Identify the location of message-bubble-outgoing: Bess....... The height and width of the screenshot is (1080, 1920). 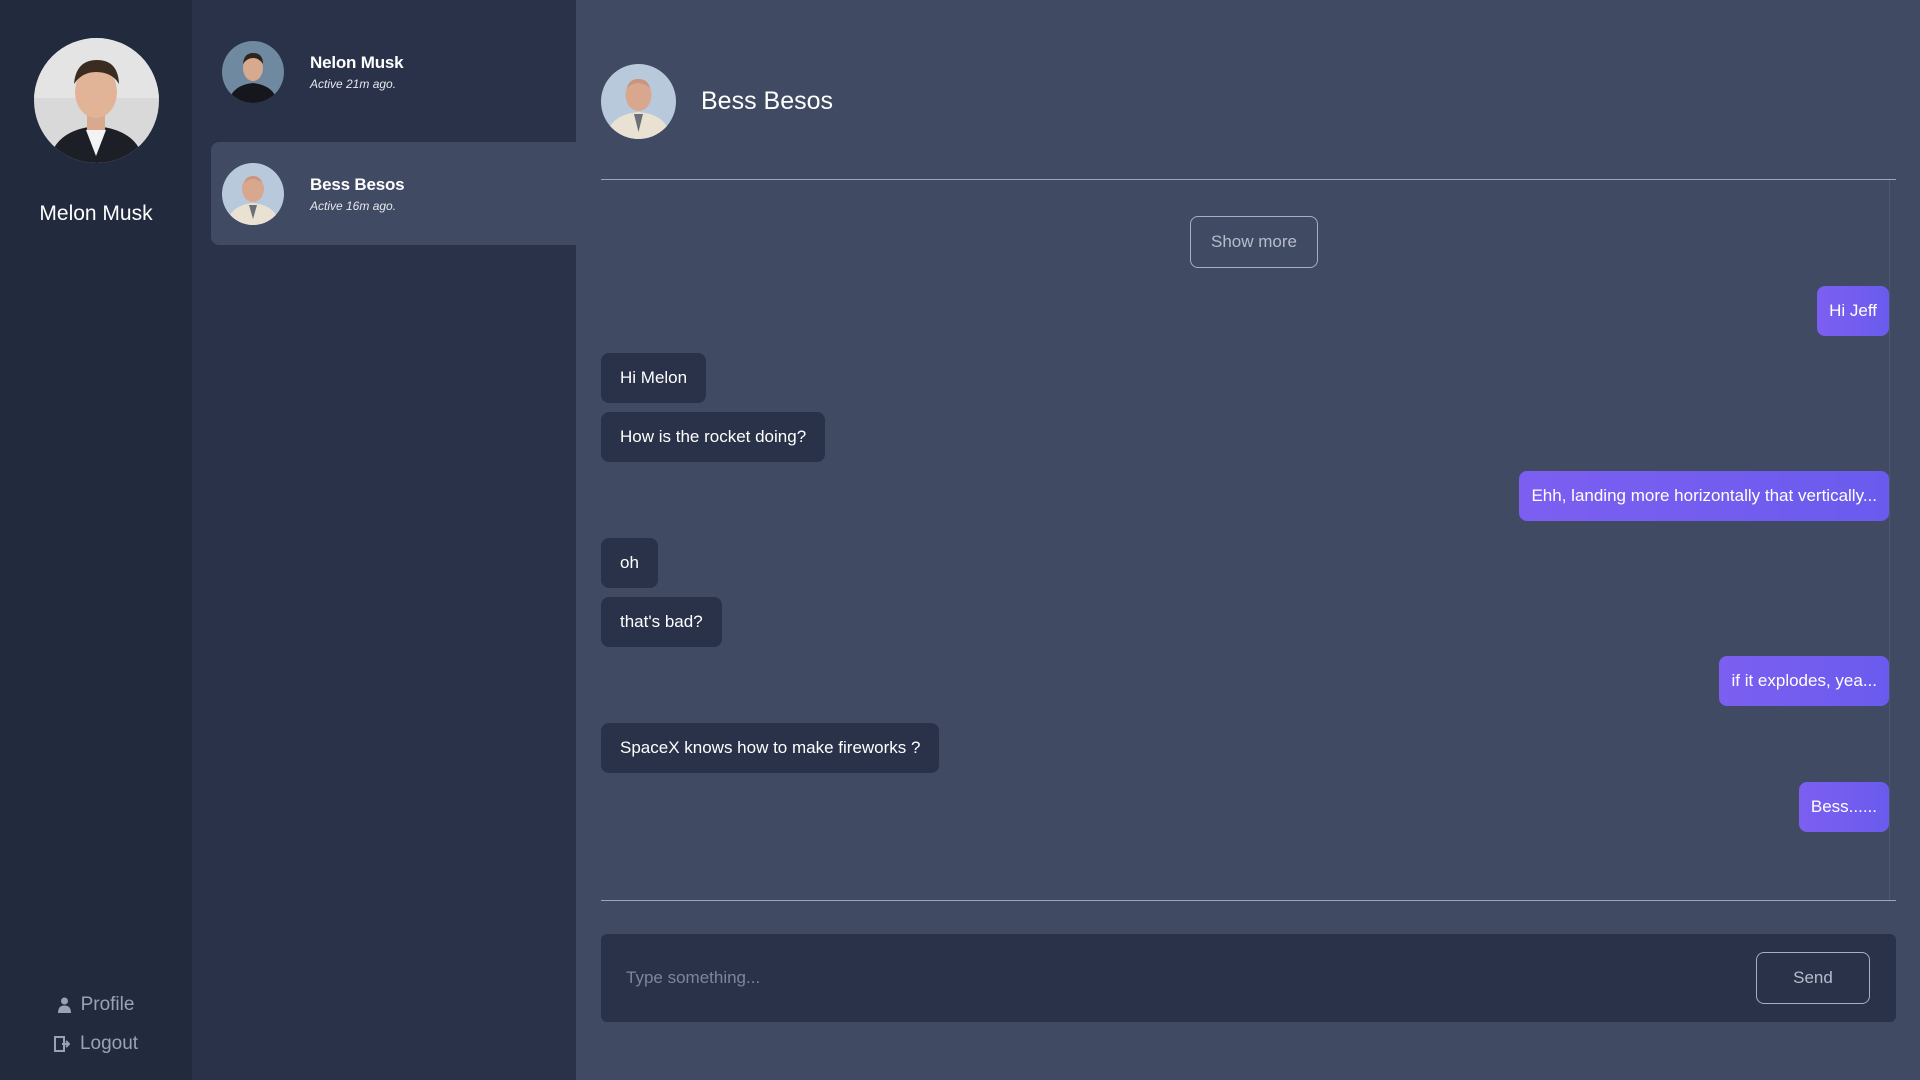
(1843, 807).